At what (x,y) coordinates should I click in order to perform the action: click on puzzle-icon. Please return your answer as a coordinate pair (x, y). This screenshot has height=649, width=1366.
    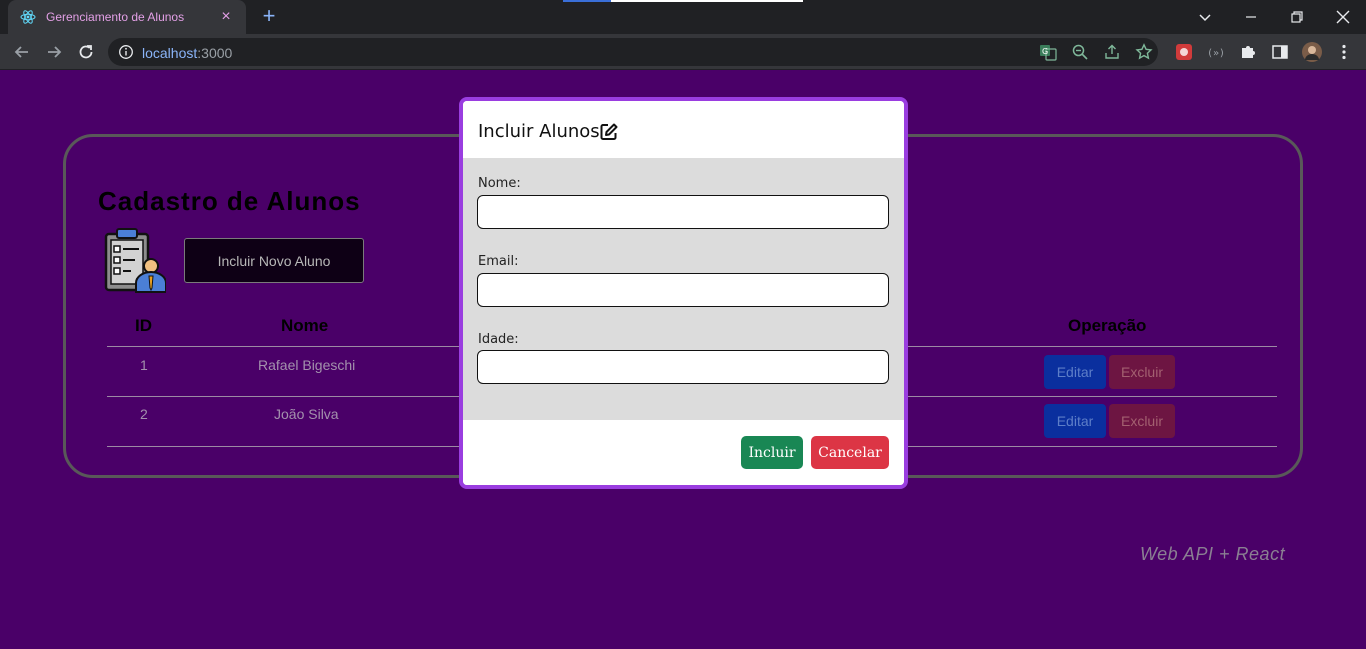
    Looking at the image, I should click on (1248, 52).